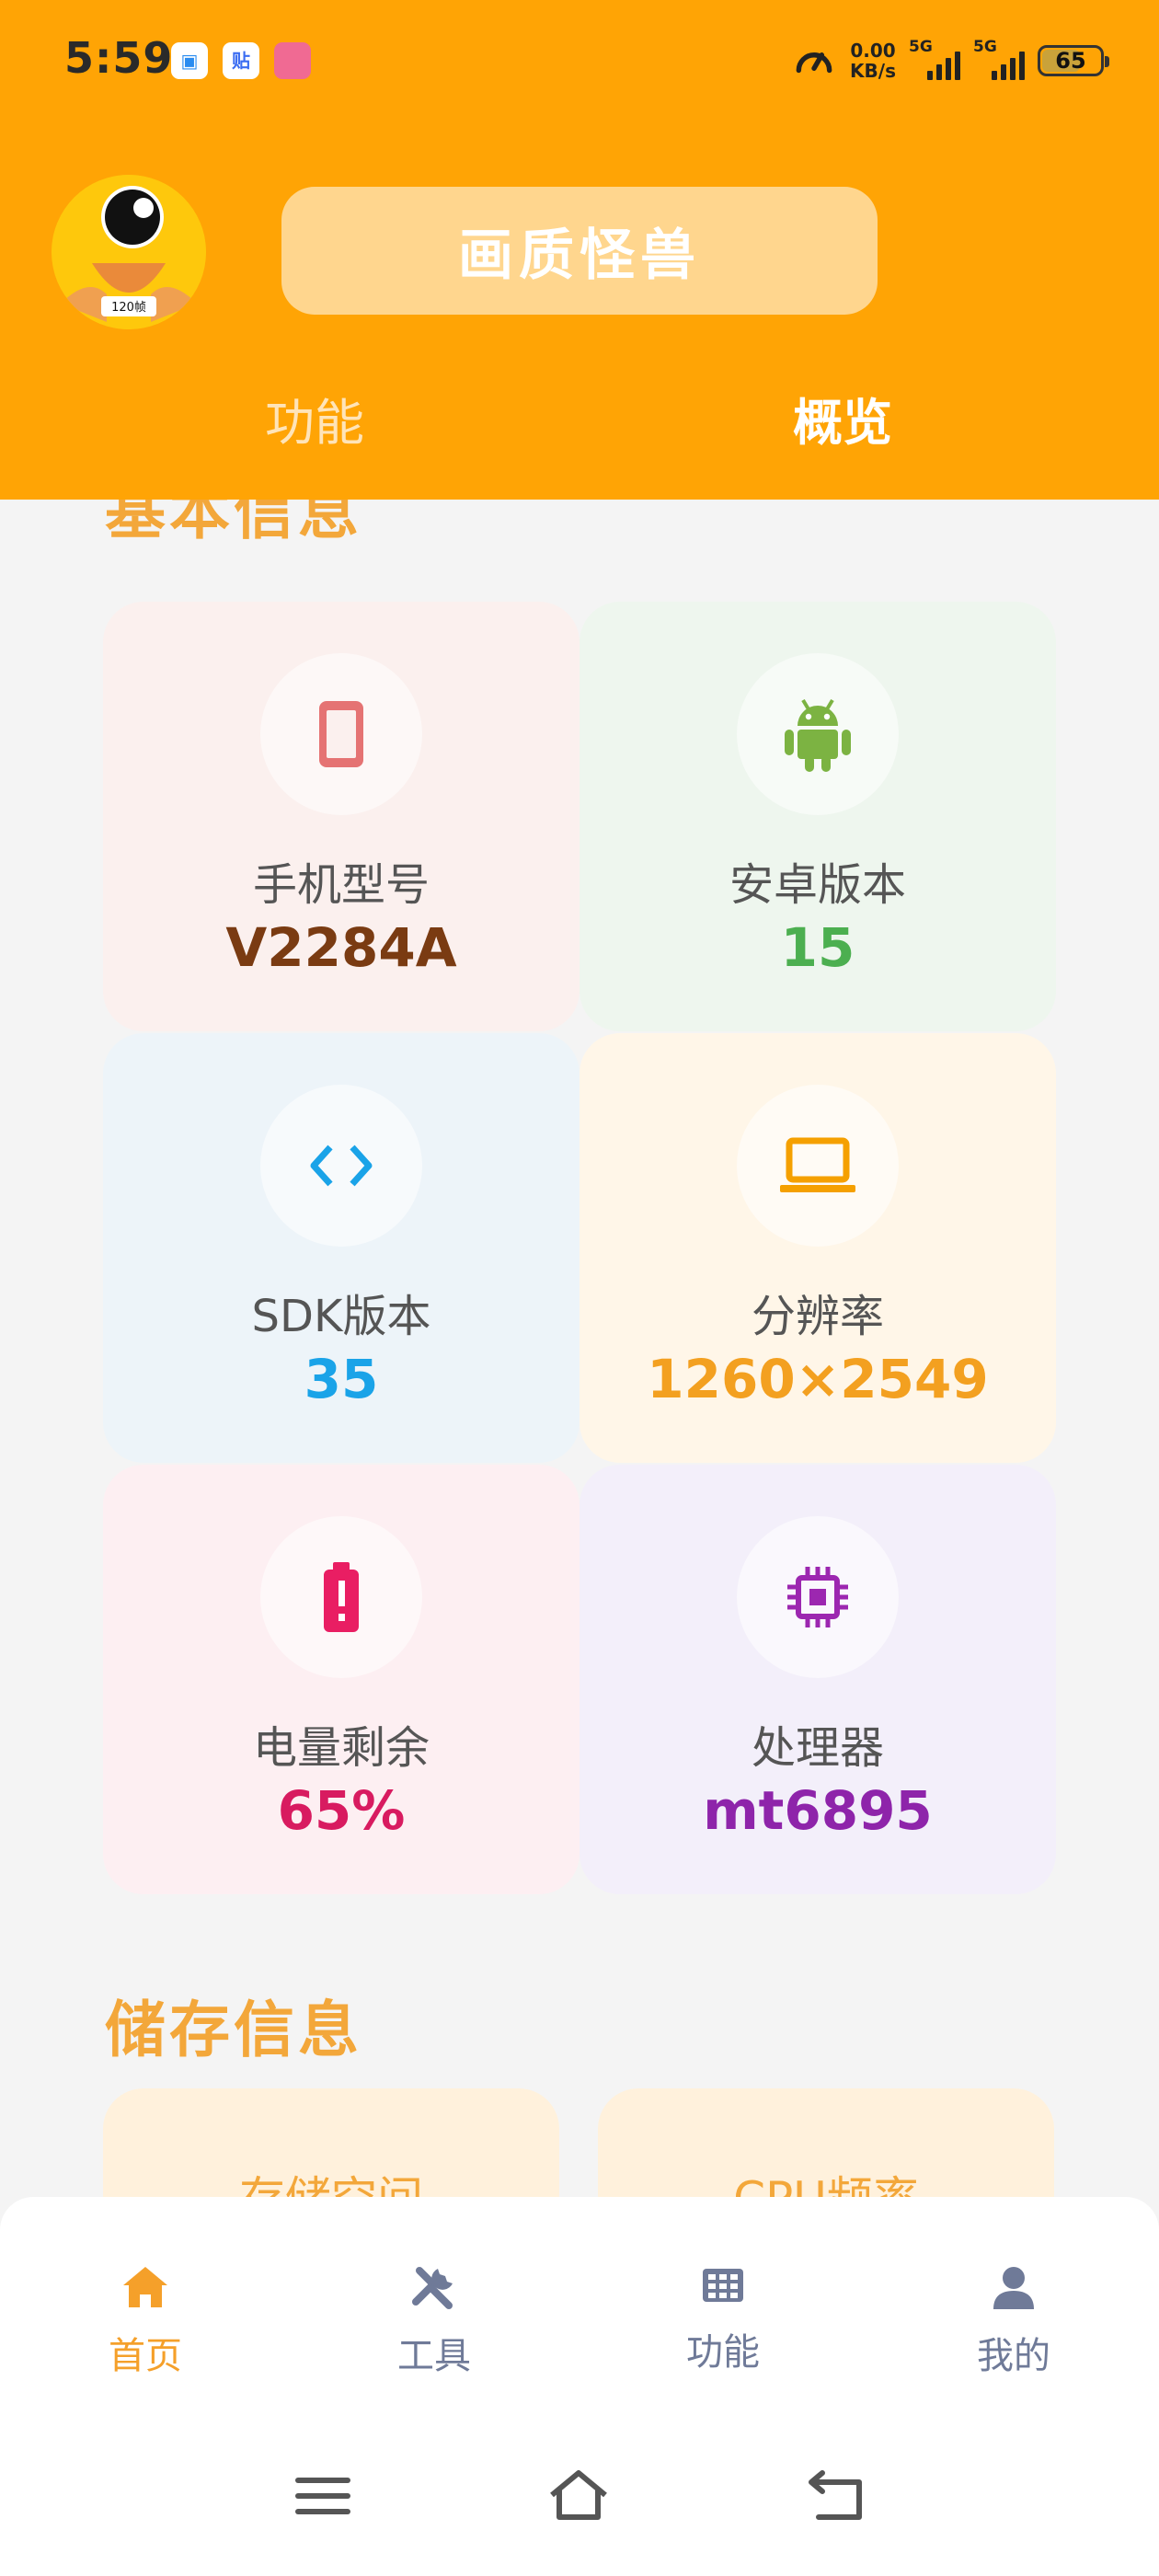 This screenshot has width=1159, height=2576. I want to click on home-outline-icon, so click(578, 2496).